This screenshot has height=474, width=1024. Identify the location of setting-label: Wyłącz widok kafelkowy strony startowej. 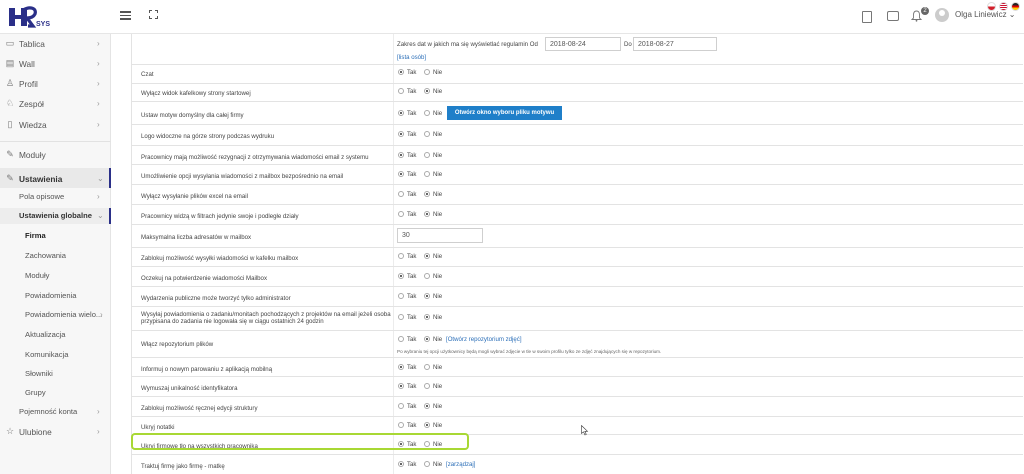
(196, 93).